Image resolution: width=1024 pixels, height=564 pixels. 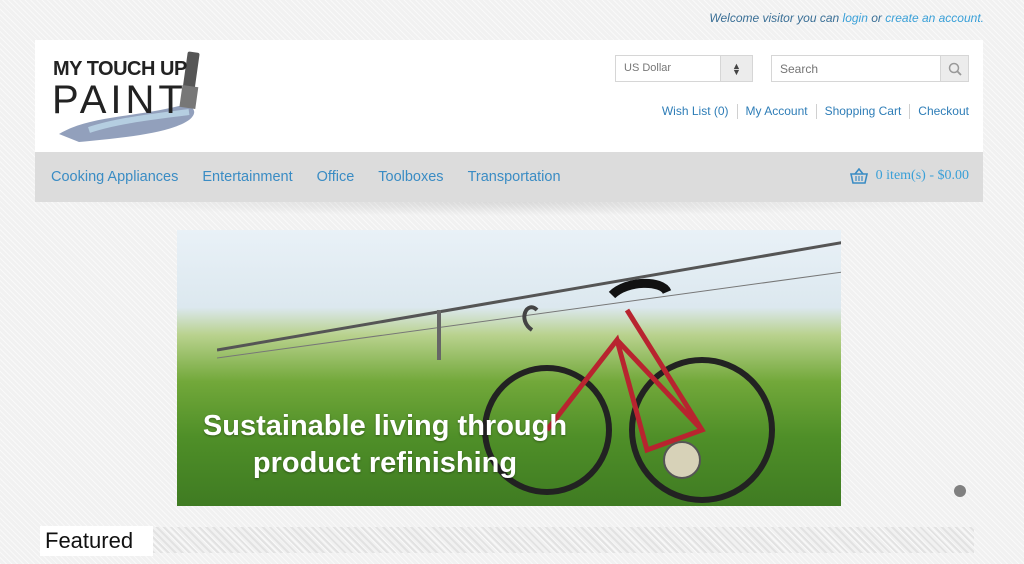 I want to click on wishlist-link: Wish List (0), so click(x=695, y=111).